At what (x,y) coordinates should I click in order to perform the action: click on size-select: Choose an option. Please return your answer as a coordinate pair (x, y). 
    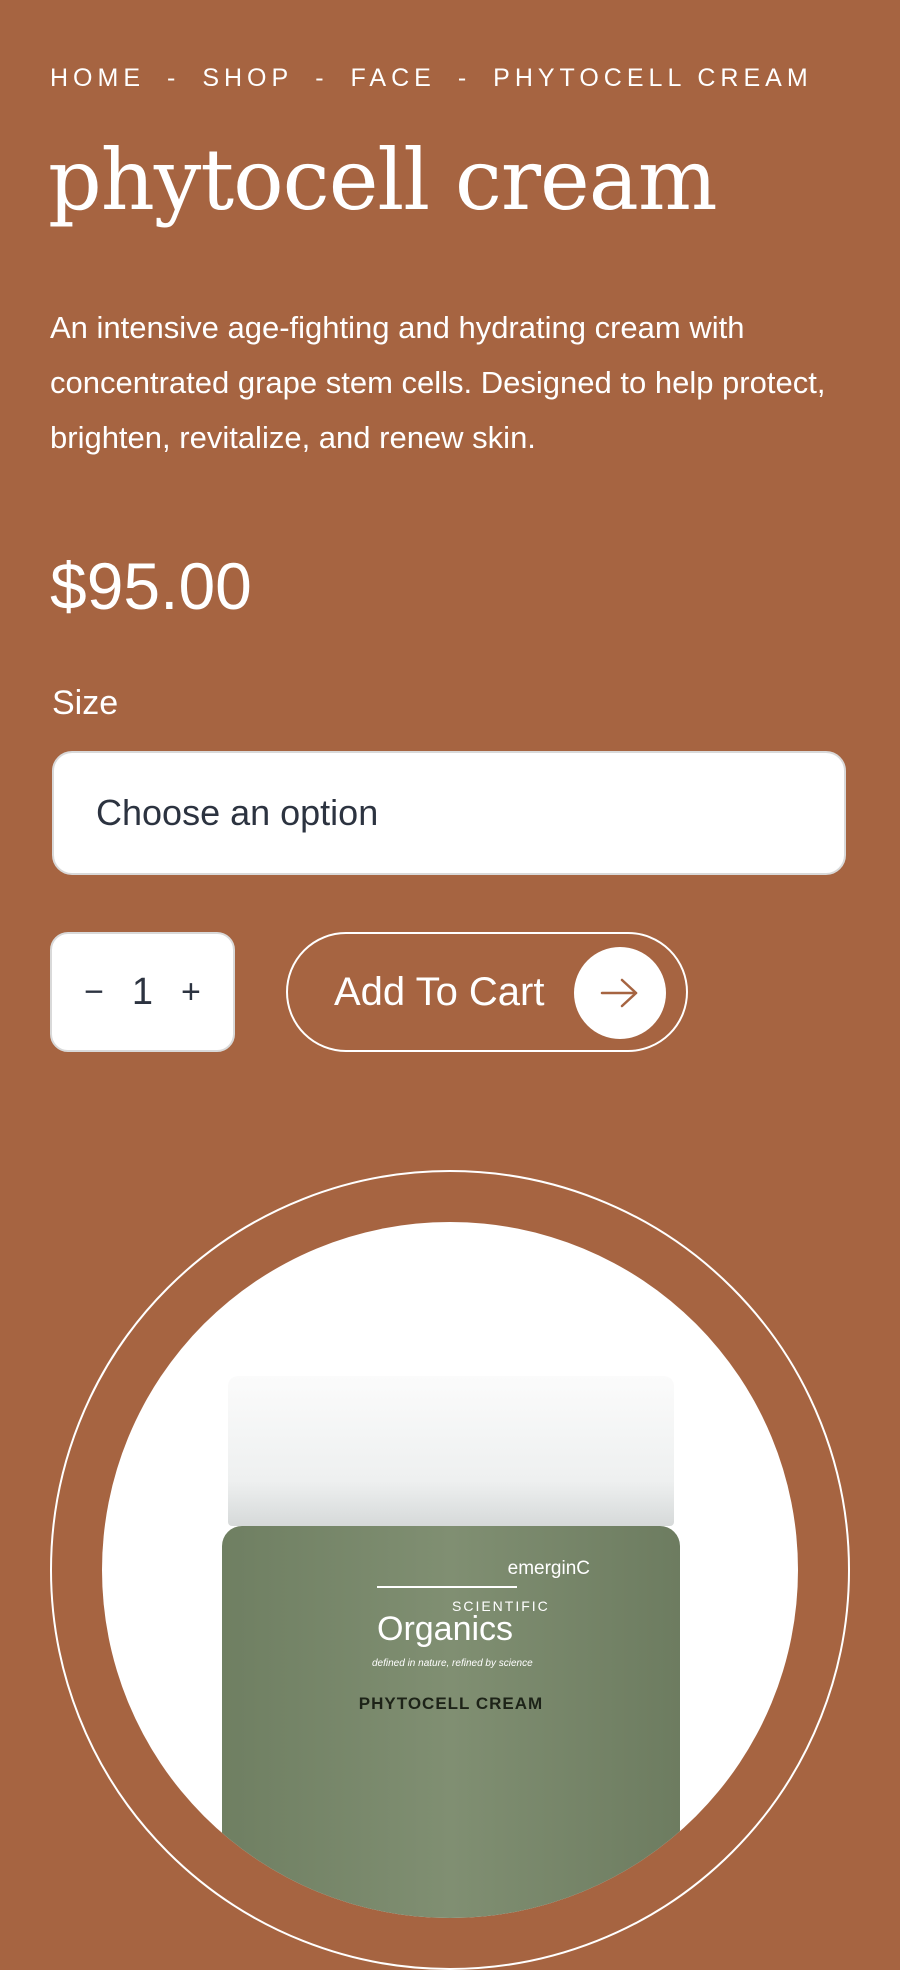
    Looking at the image, I should click on (449, 813).